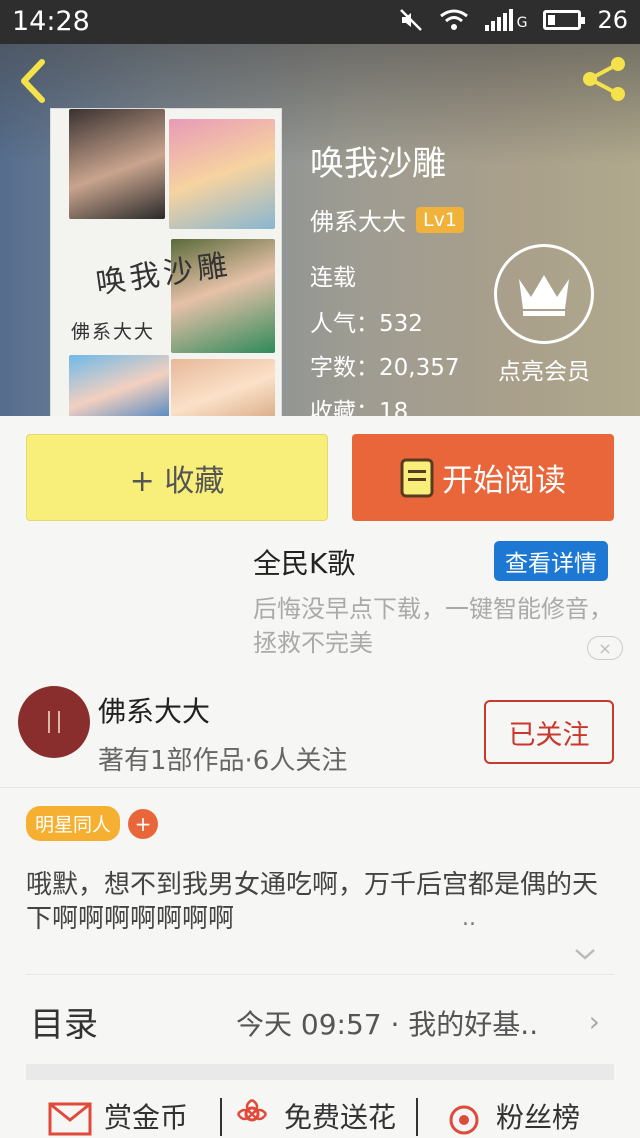 The height and width of the screenshot is (1138, 640). What do you see at coordinates (312, 902) in the screenshot?
I see `book-intro: 哦默，想不到我男女通吃啊，万千后宫都是偶的天下啊啊啊啊啊啊啊` at bounding box center [312, 902].